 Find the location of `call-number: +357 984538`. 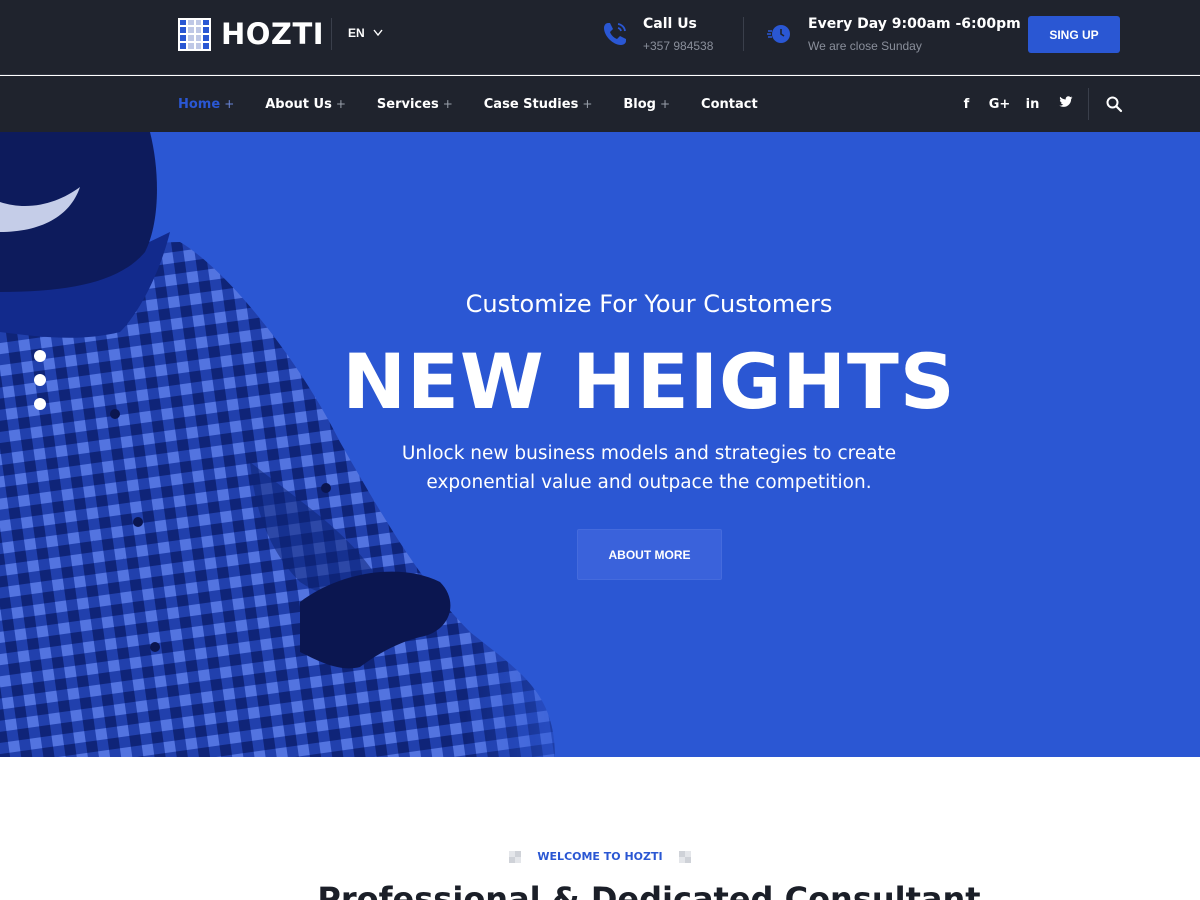

call-number: +357 984538 is located at coordinates (678, 46).